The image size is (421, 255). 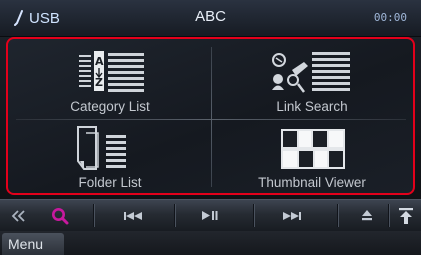 I want to click on play-pause-button, so click(x=210, y=215).